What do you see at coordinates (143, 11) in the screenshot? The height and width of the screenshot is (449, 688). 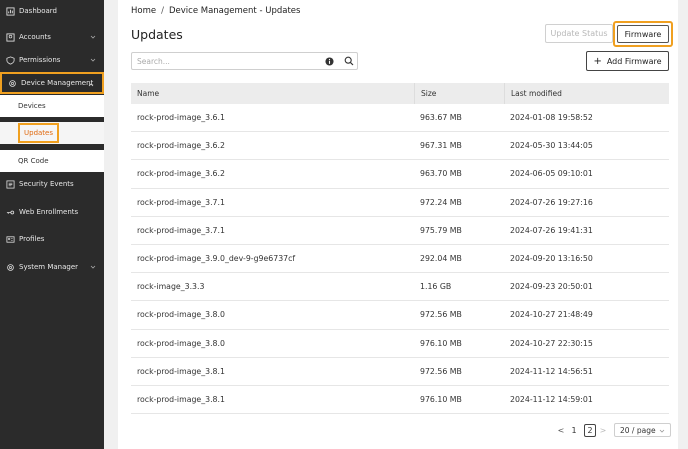 I see `breadcrumb-home: Home` at bounding box center [143, 11].